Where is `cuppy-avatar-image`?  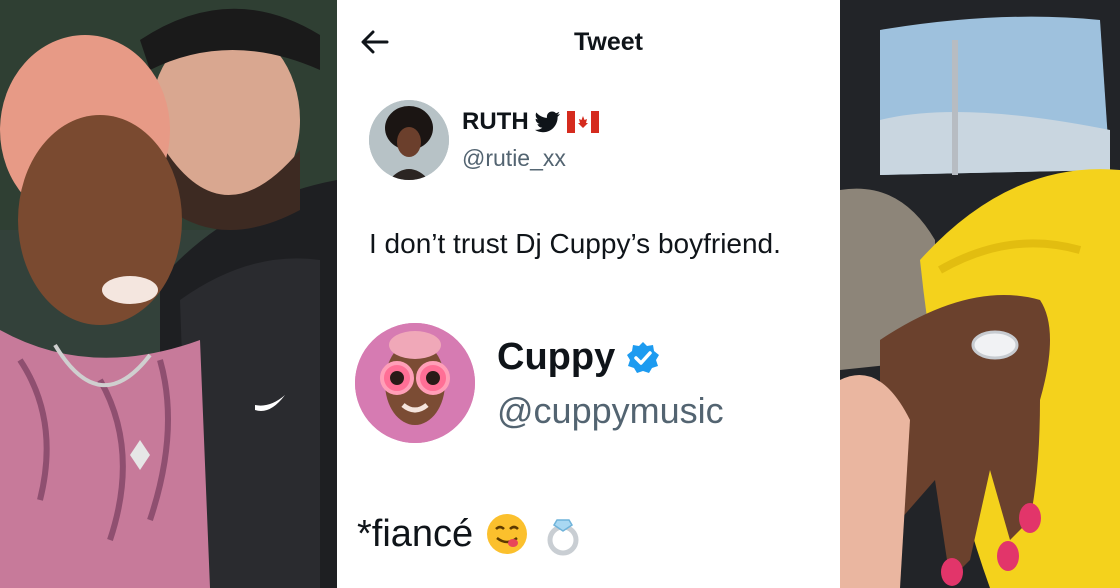 cuppy-avatar-image is located at coordinates (415, 383).